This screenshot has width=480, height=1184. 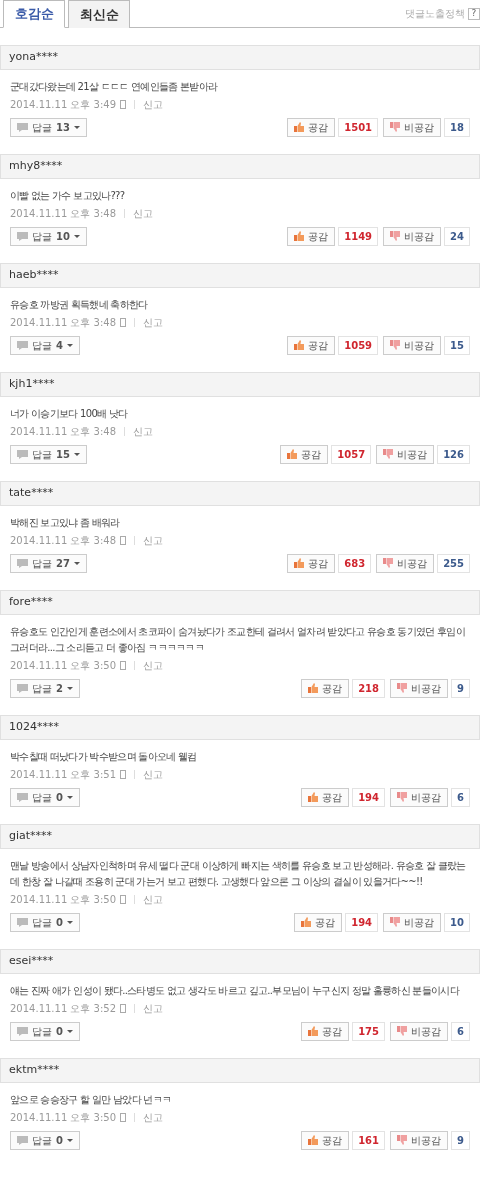 What do you see at coordinates (240, 836) in the screenshot?
I see `username: giat****` at bounding box center [240, 836].